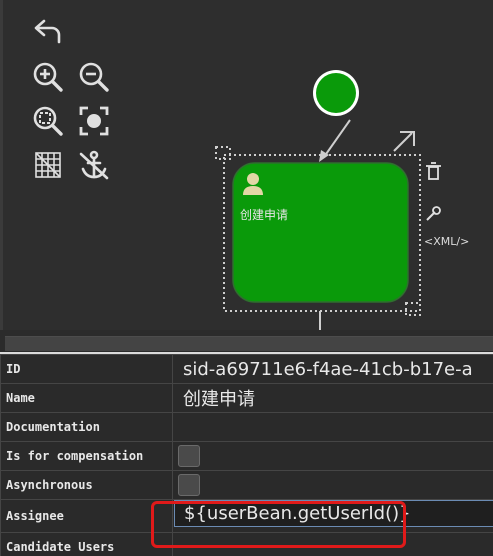 Image resolution: width=493 pixels, height=556 pixels. I want to click on property-key: Assignee, so click(87, 516).